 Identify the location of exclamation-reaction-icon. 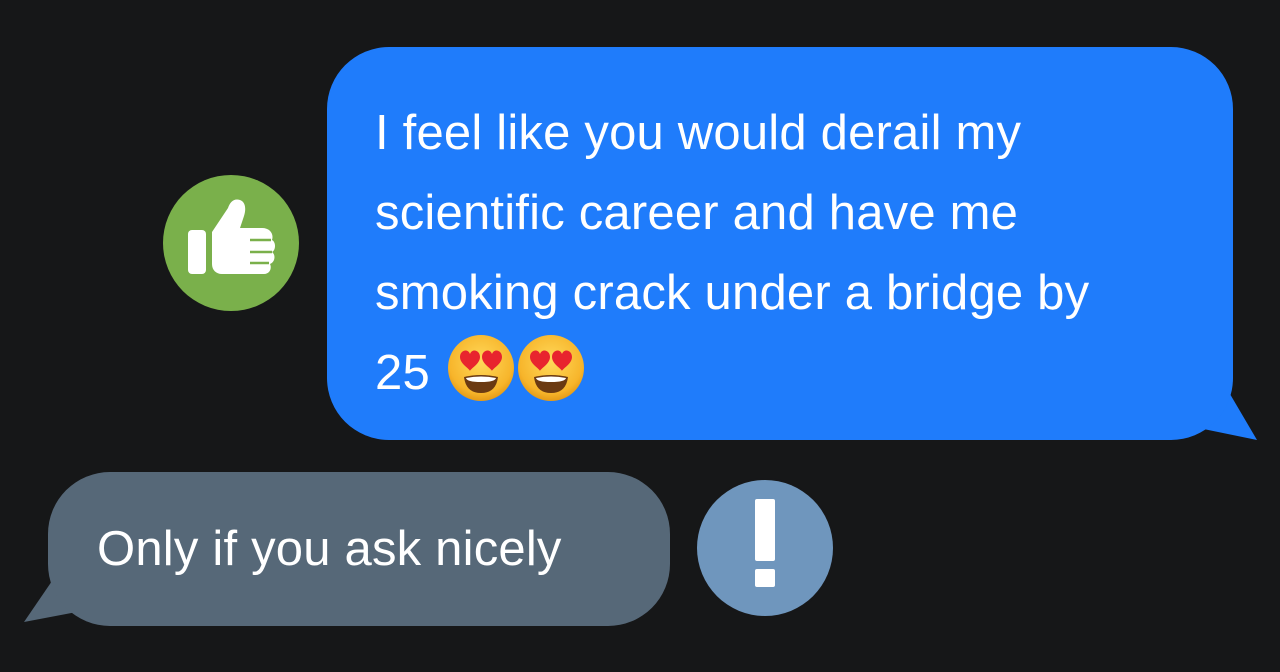
(764, 548).